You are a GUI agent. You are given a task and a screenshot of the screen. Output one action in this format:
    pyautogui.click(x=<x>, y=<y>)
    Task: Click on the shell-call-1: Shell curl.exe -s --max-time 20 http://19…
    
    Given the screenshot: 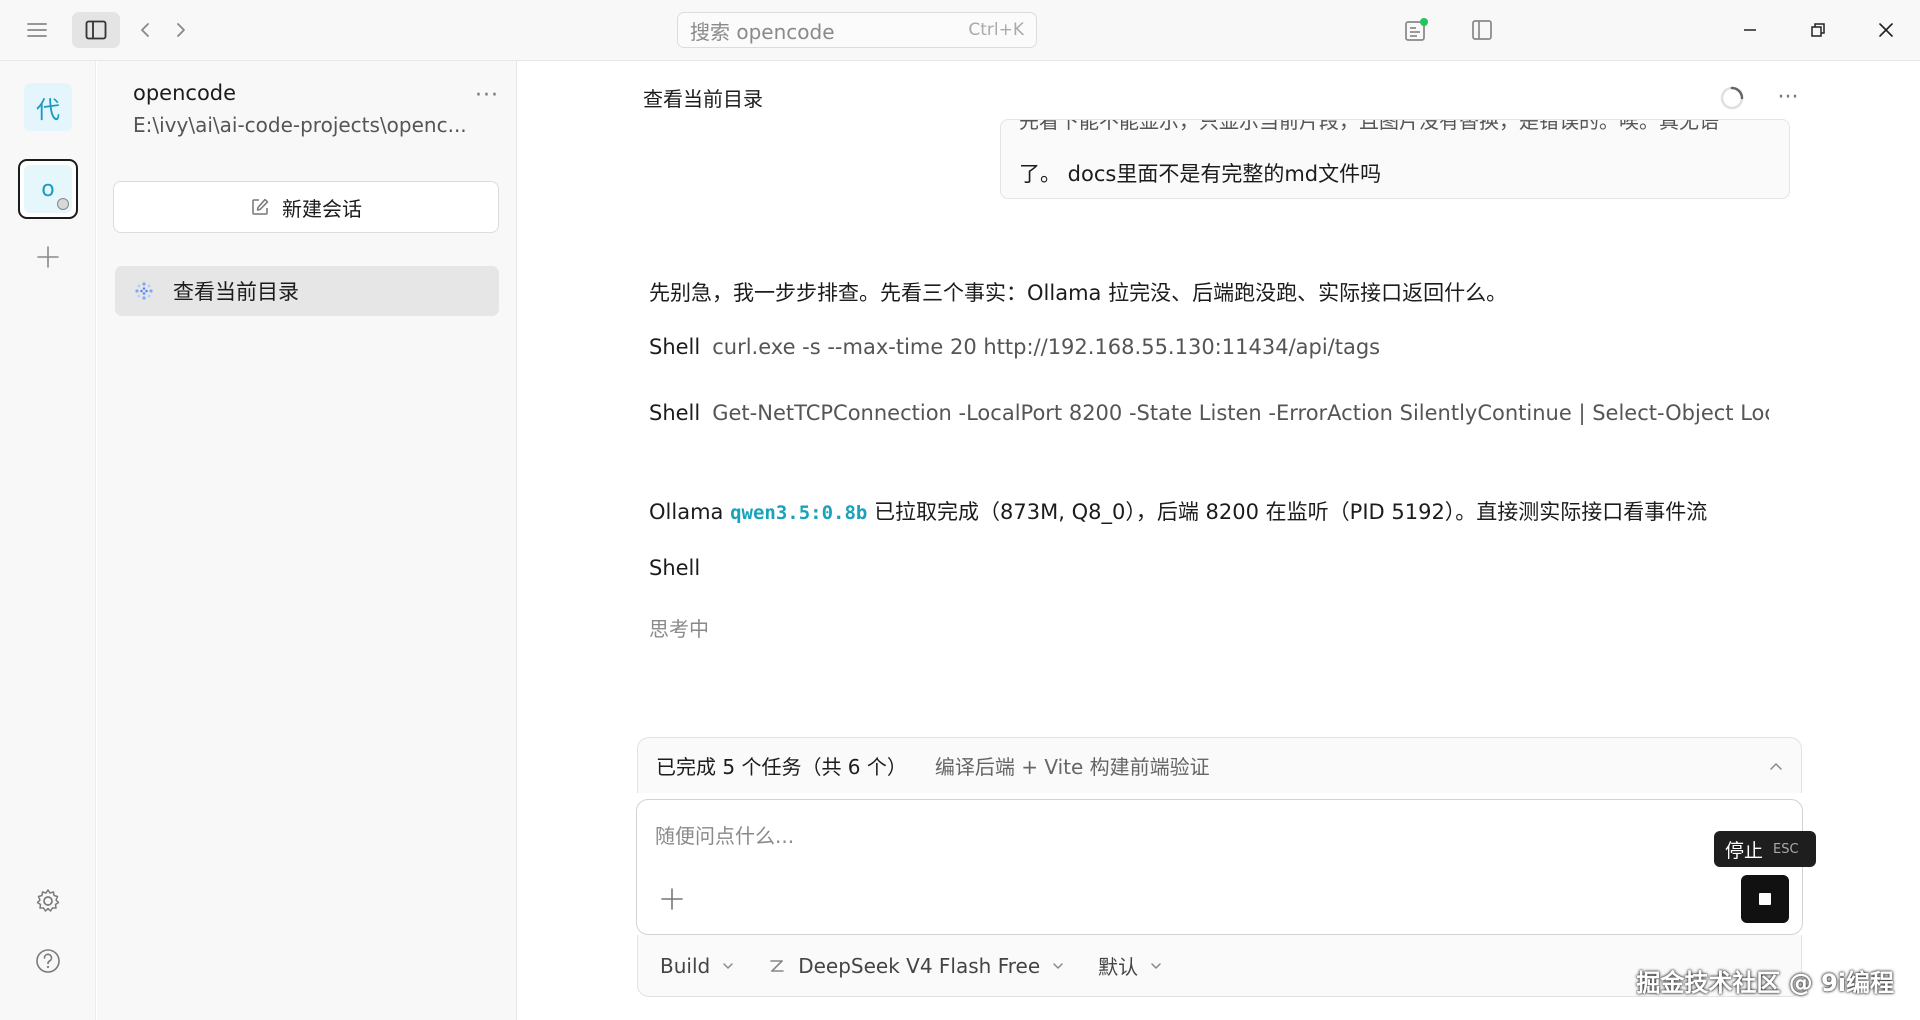 What is the action you would take?
    pyautogui.click(x=1209, y=347)
    